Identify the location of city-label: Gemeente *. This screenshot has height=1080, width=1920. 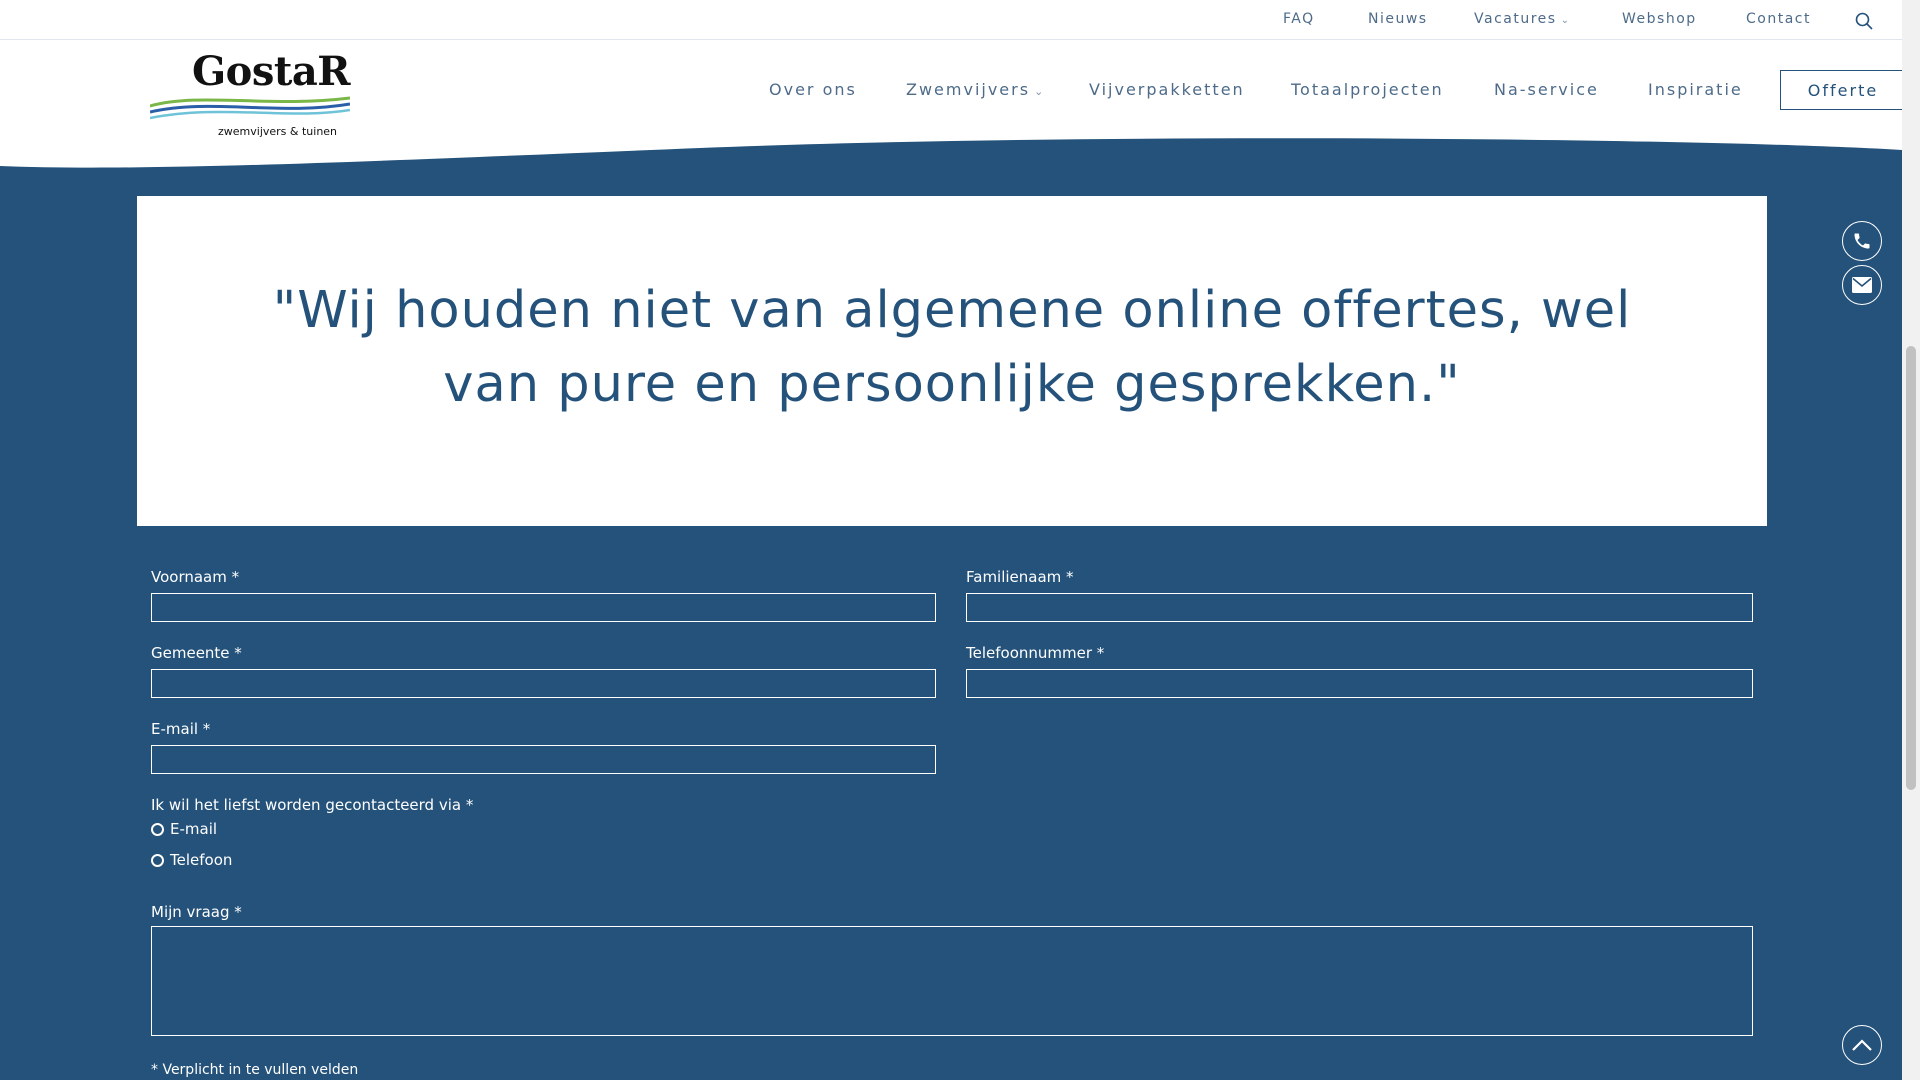
(196, 653).